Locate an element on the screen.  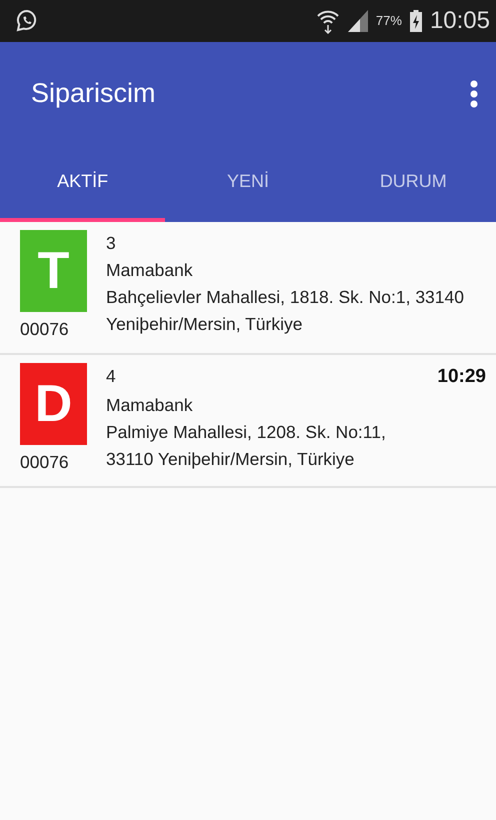
tab: AKTİF is located at coordinates (83, 183).